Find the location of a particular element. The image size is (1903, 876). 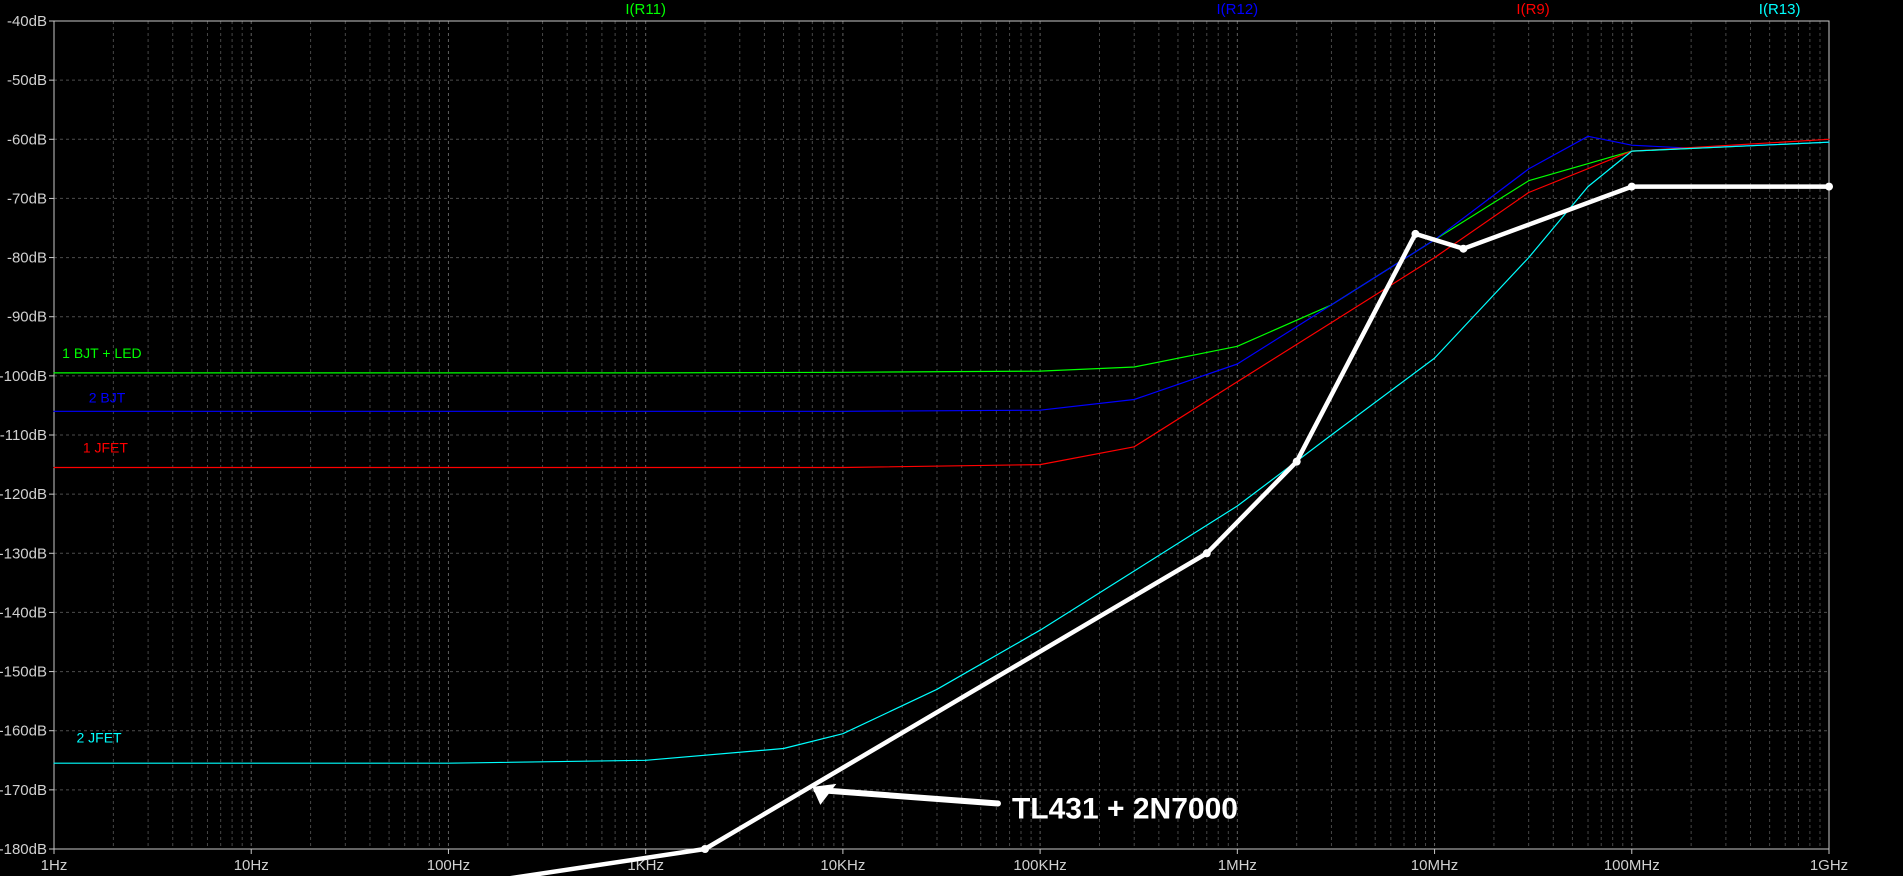

y-tick-label: -50dB is located at coordinates (27, 80).